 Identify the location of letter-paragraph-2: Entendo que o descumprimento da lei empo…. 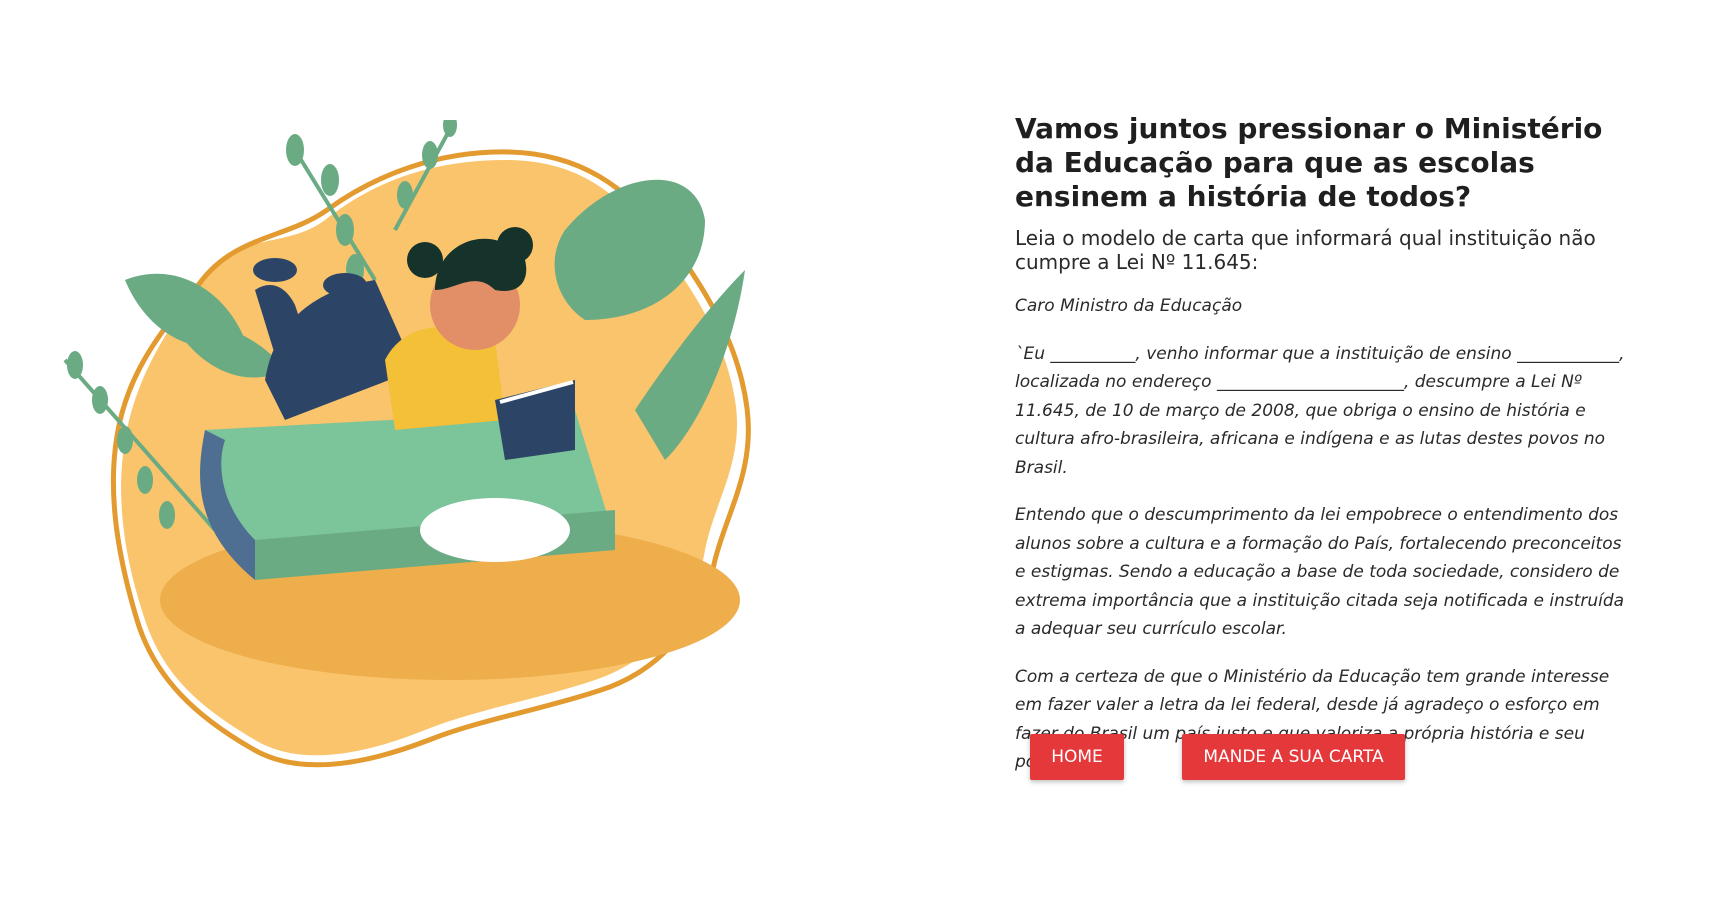
(1320, 572).